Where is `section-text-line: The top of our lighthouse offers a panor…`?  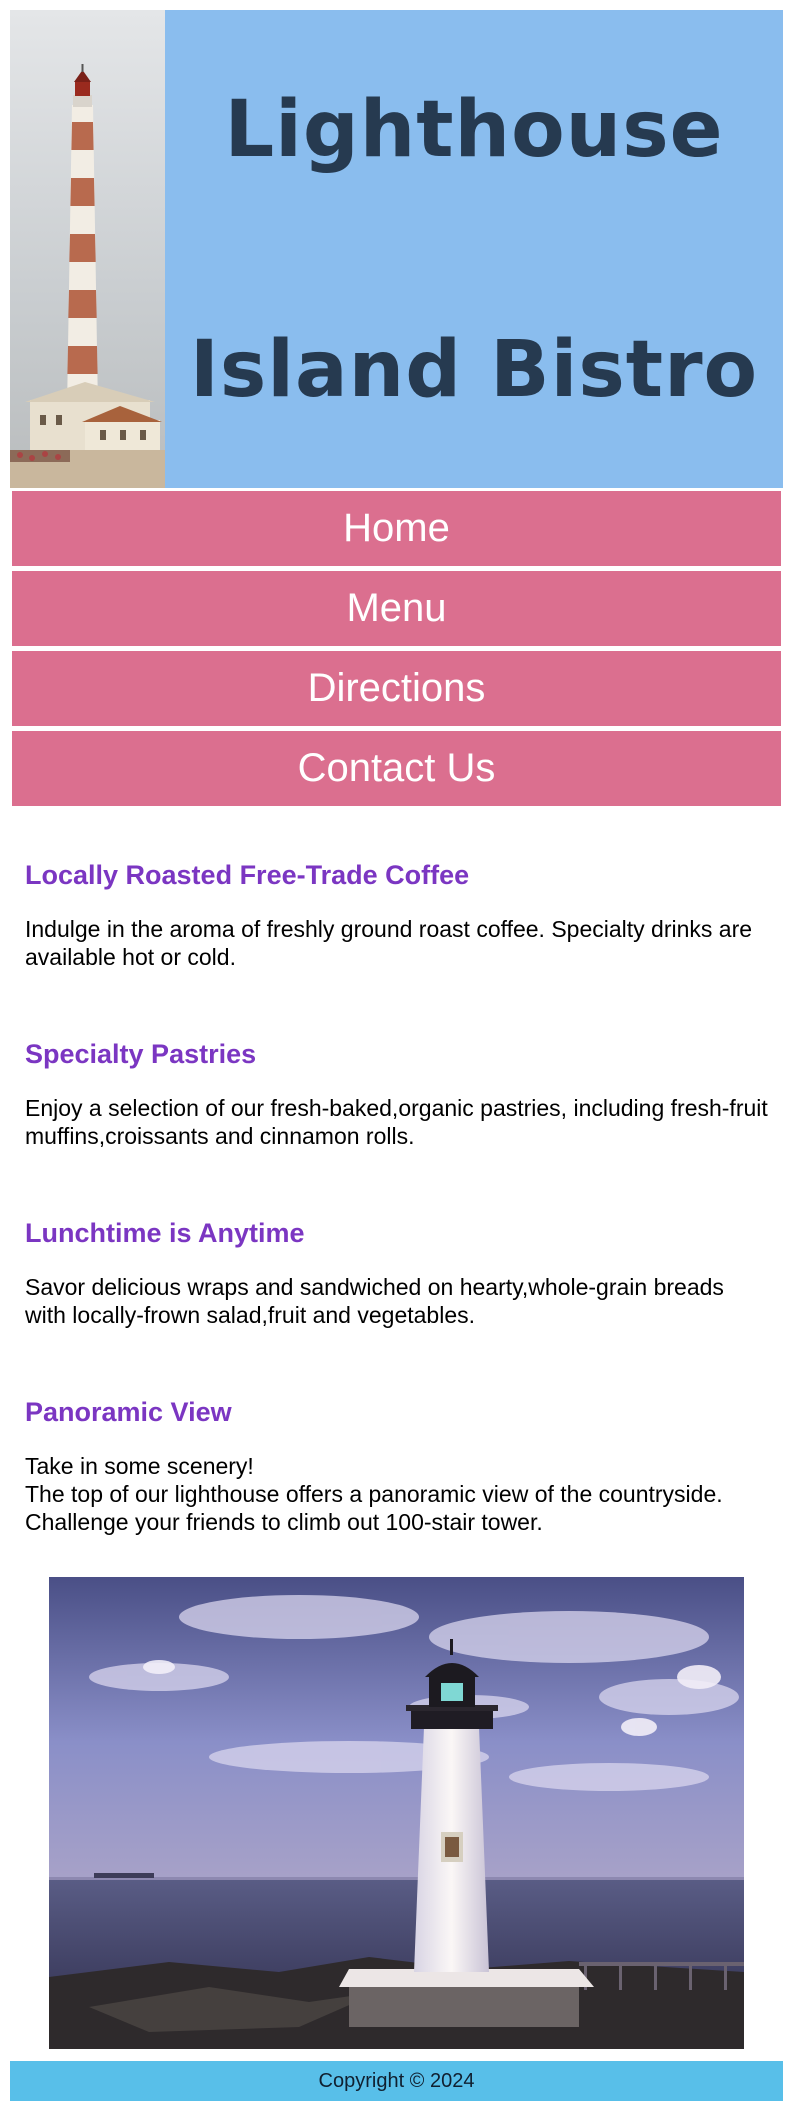
section-text-line: The top of our lighthouse offers a panor… is located at coordinates (374, 1494).